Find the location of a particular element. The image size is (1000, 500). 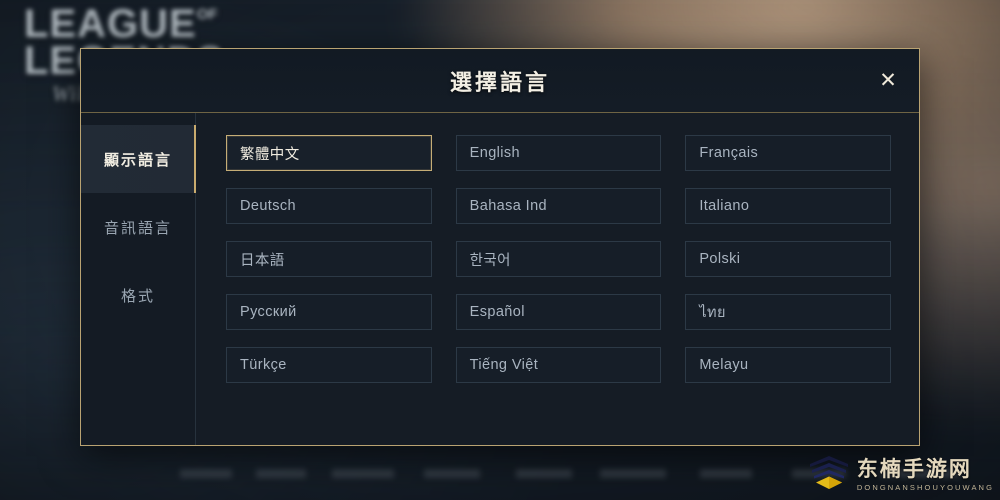

language-option-polski: Polski is located at coordinates (788, 259).